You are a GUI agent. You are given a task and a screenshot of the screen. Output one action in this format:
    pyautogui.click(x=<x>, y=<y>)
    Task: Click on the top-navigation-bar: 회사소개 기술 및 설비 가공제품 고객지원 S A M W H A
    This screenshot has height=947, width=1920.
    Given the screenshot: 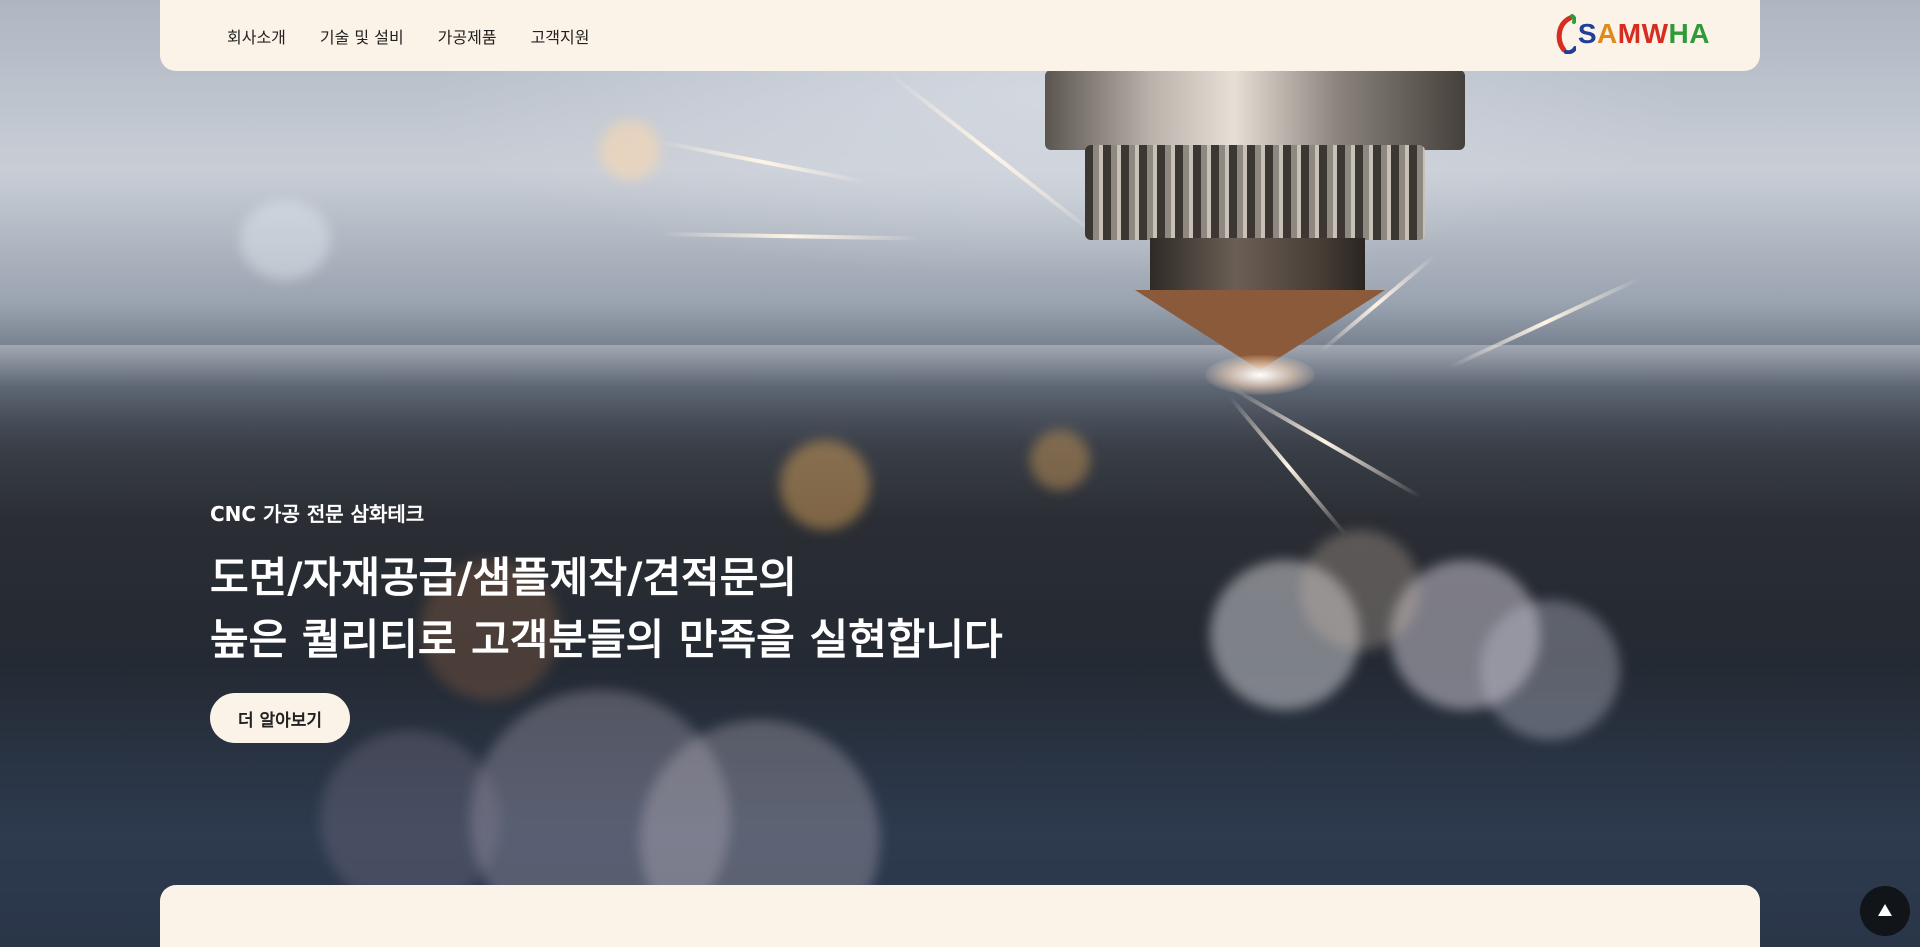 What is the action you would take?
    pyautogui.click(x=960, y=35)
    